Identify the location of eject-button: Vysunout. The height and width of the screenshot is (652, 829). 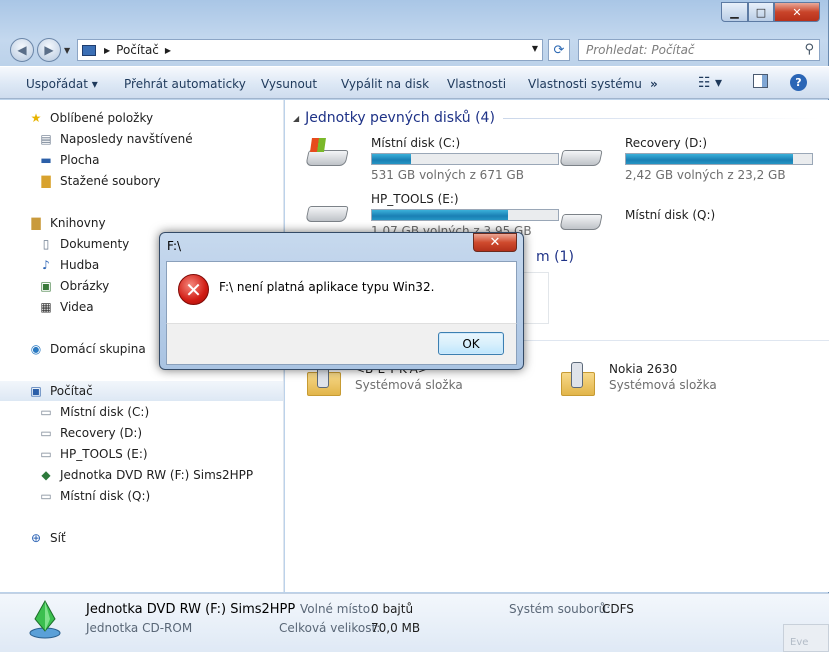
(289, 84).